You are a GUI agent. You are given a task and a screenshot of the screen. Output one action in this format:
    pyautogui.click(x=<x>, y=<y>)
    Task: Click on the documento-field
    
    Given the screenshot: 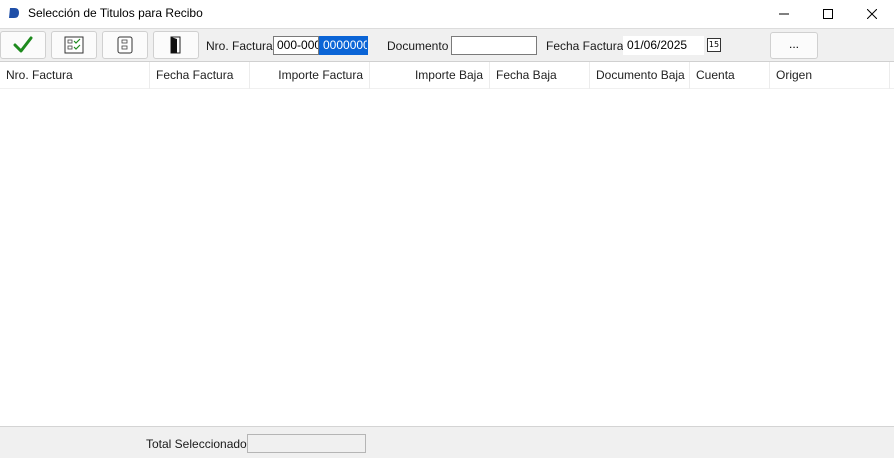 What is the action you would take?
    pyautogui.click(x=494, y=45)
    